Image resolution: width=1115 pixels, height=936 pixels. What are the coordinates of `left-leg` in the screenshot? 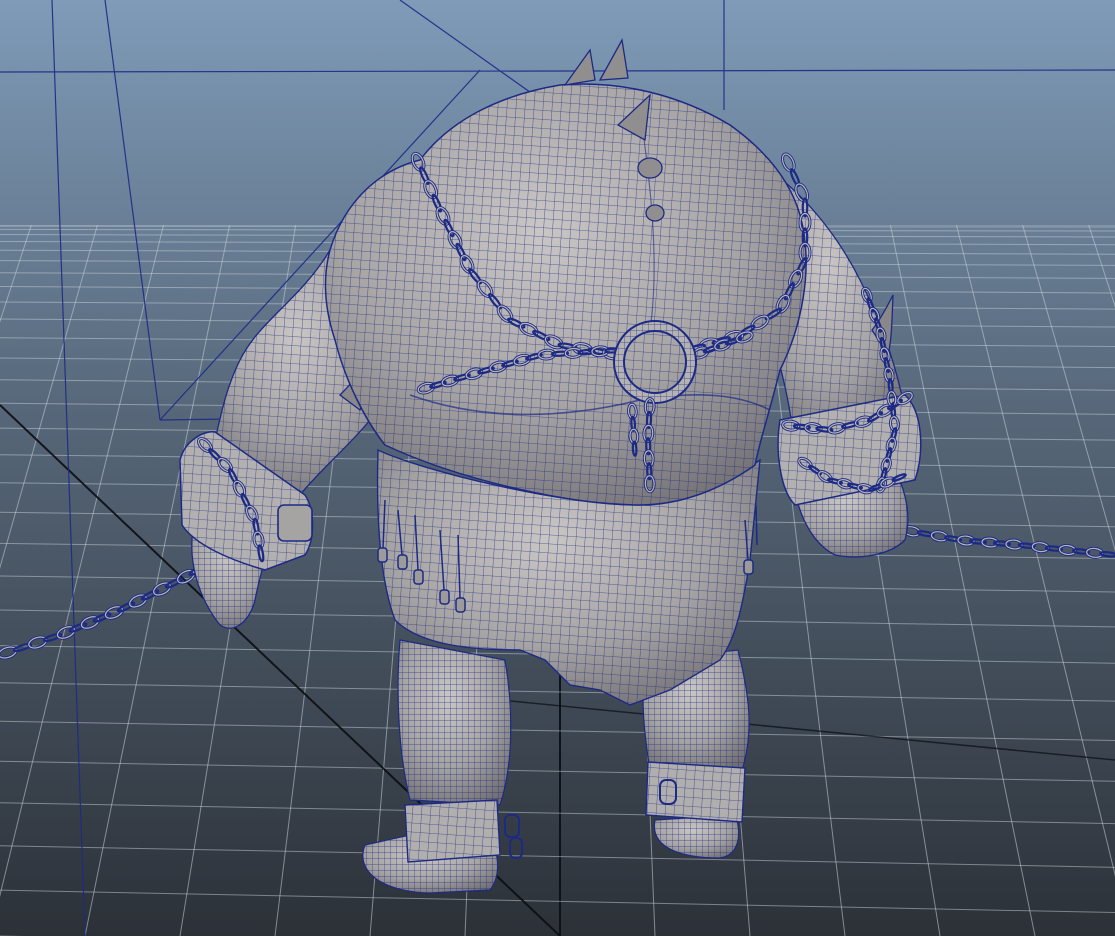 It's located at (454, 722).